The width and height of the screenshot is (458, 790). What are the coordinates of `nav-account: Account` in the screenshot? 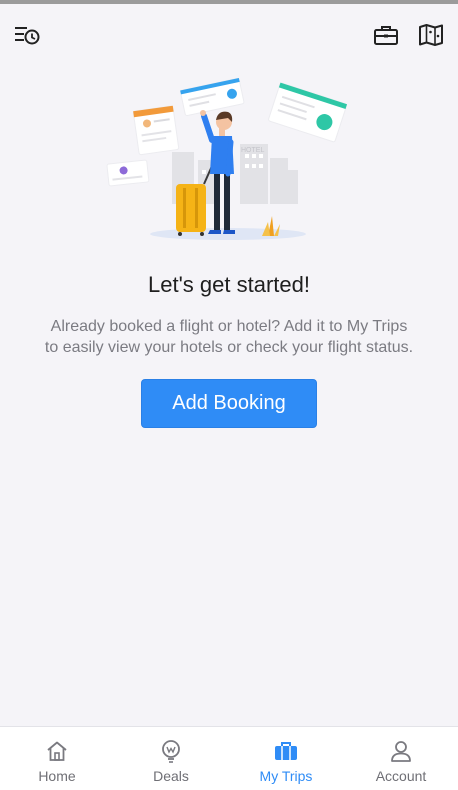 It's located at (401, 758).